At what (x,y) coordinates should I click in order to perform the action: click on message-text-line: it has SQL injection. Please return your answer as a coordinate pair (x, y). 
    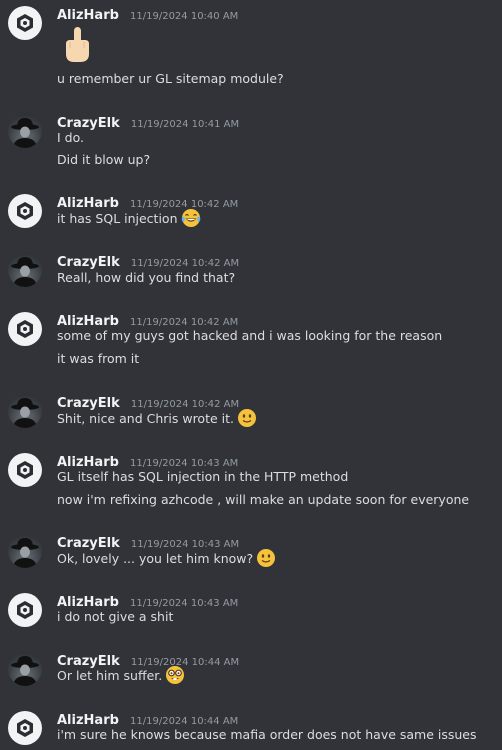
    Looking at the image, I should click on (129, 218).